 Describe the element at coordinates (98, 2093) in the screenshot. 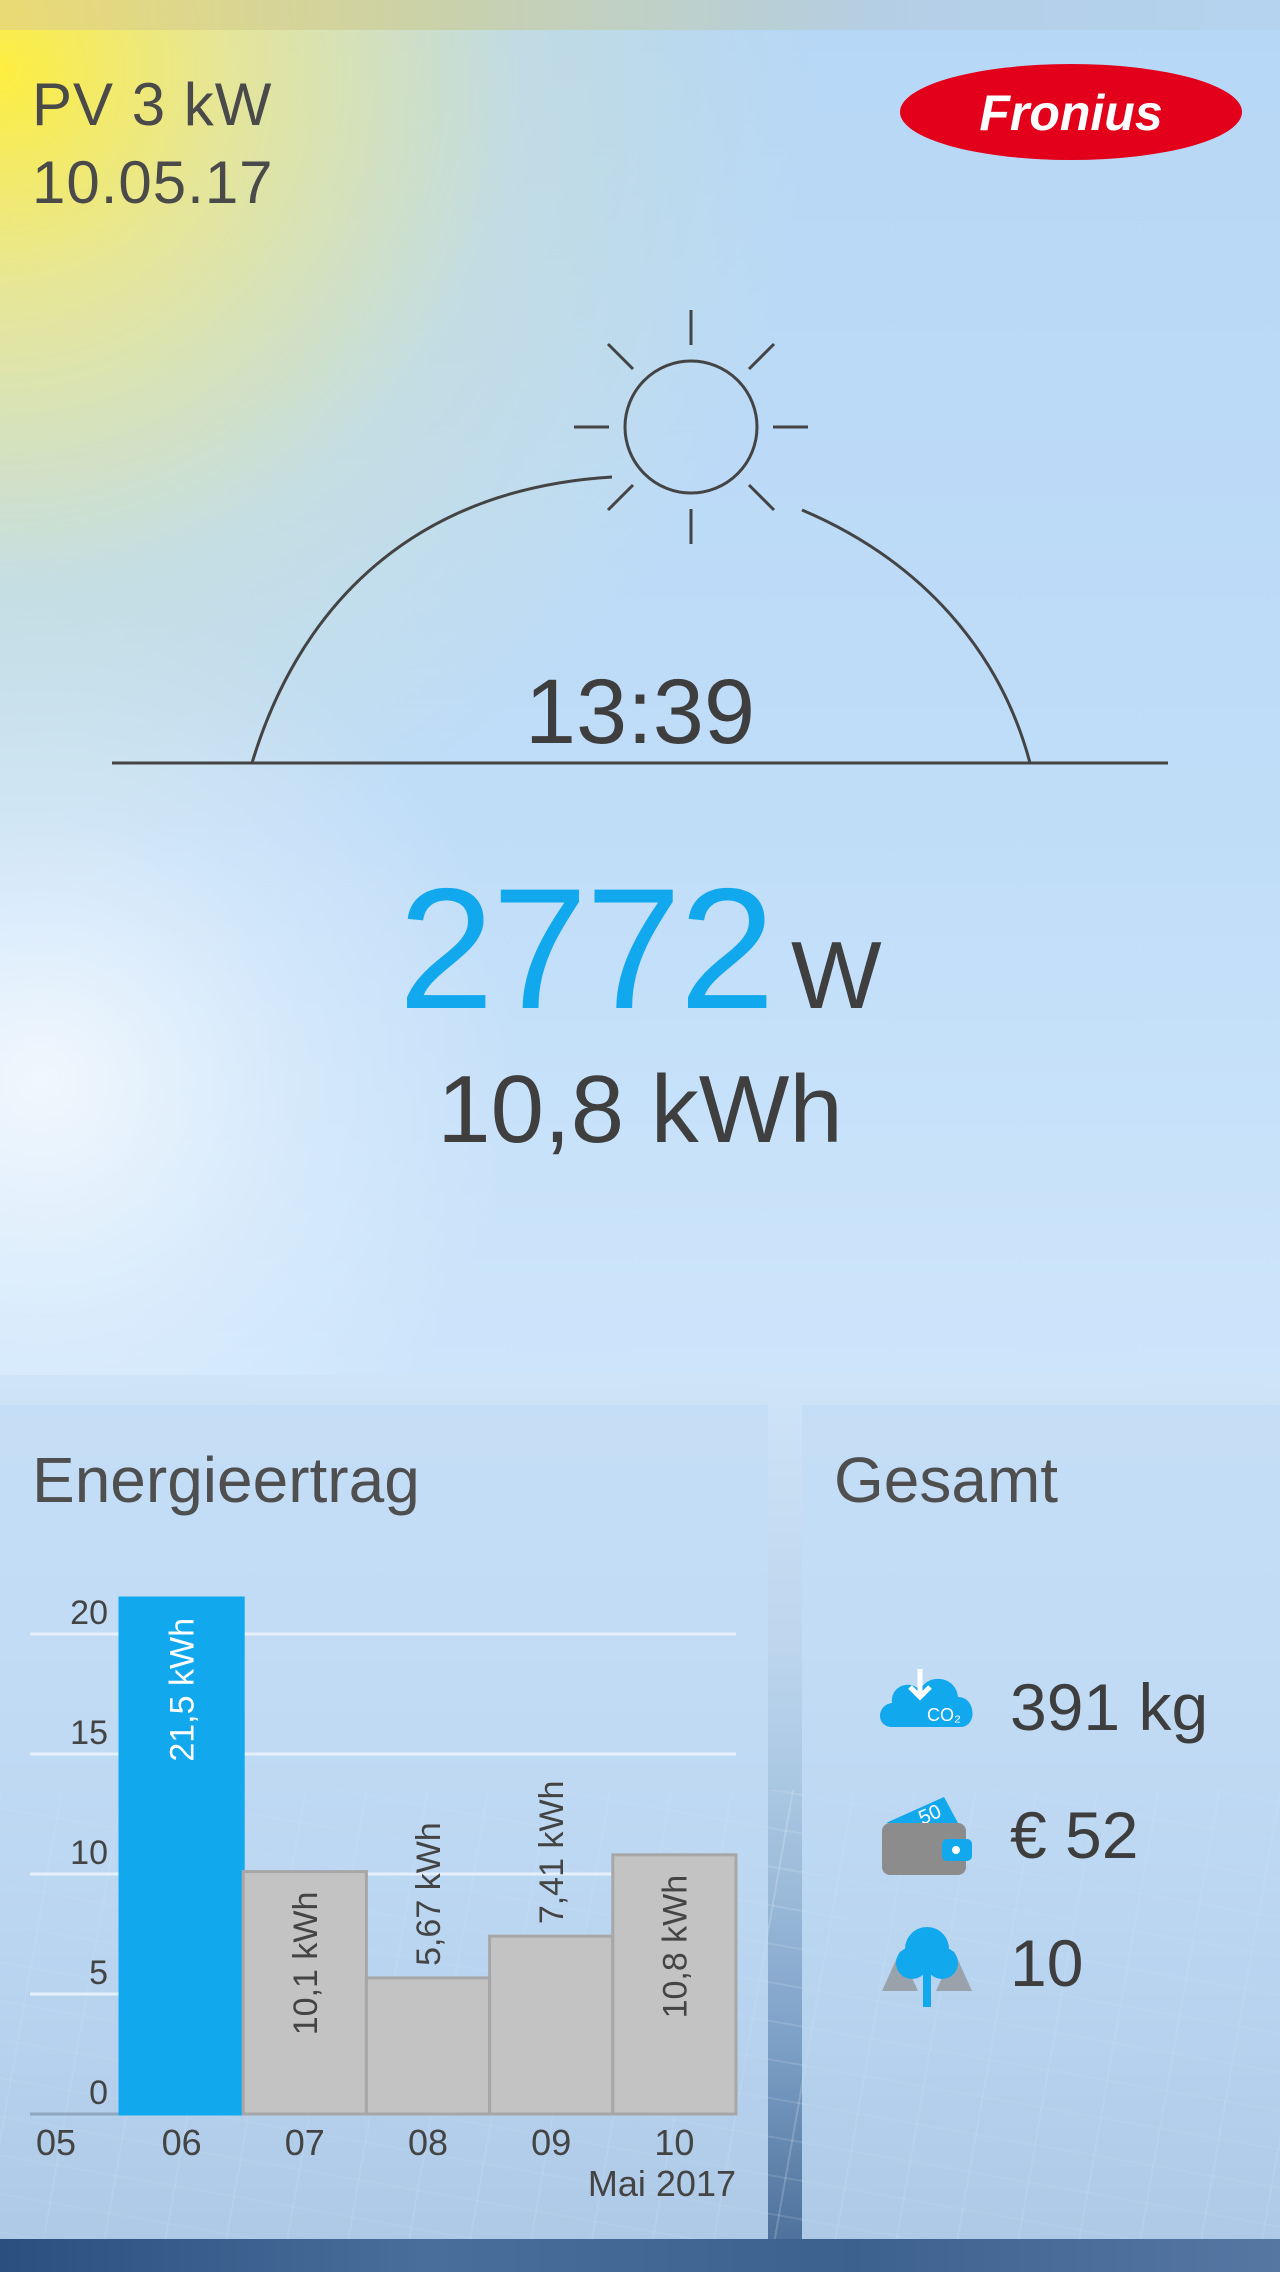

I see `y-tick-label: 0` at that location.